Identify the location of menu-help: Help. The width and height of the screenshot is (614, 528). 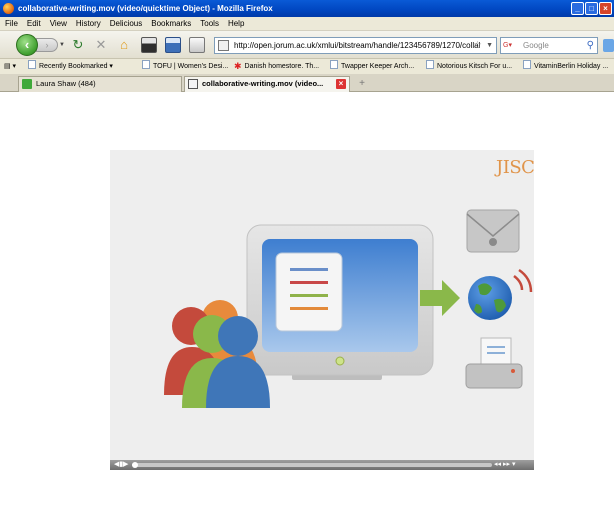
(236, 23).